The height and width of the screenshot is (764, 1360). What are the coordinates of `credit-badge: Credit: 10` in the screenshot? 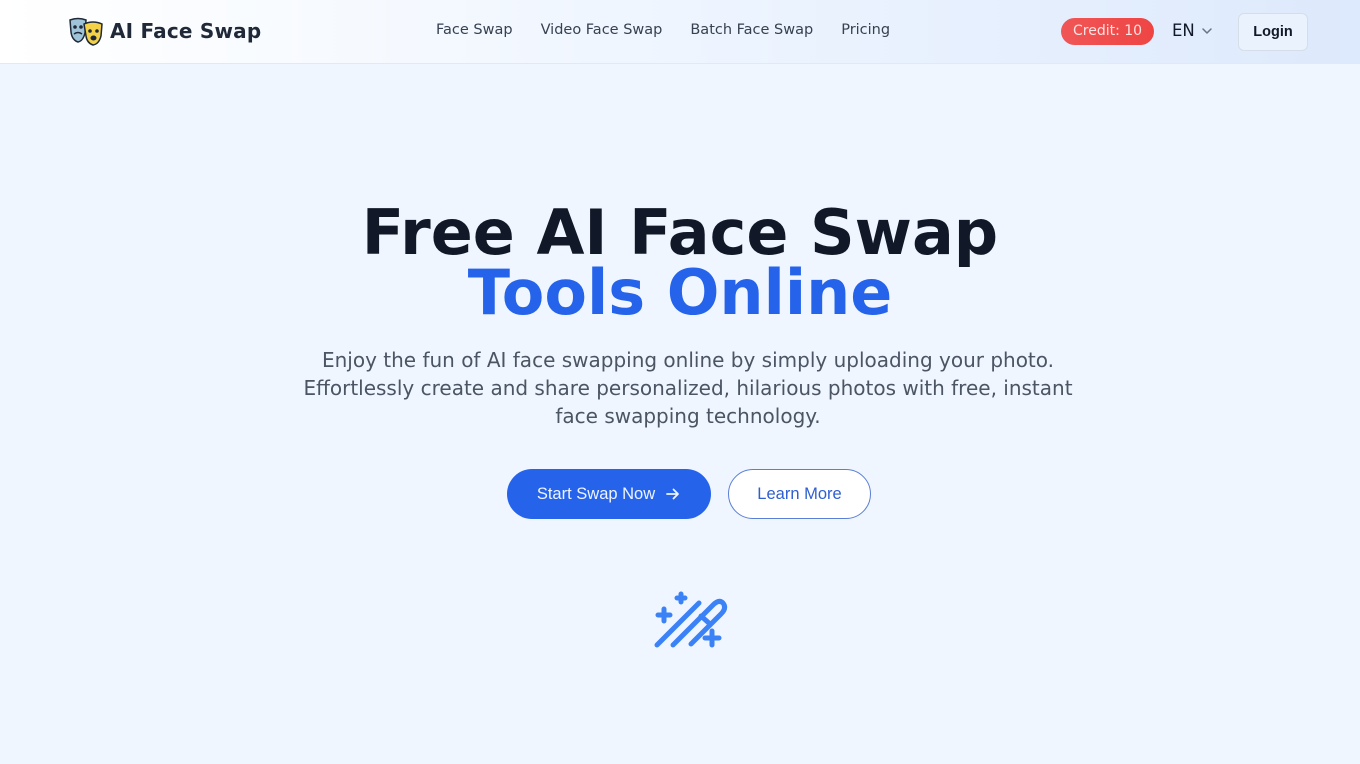 It's located at (1108, 31).